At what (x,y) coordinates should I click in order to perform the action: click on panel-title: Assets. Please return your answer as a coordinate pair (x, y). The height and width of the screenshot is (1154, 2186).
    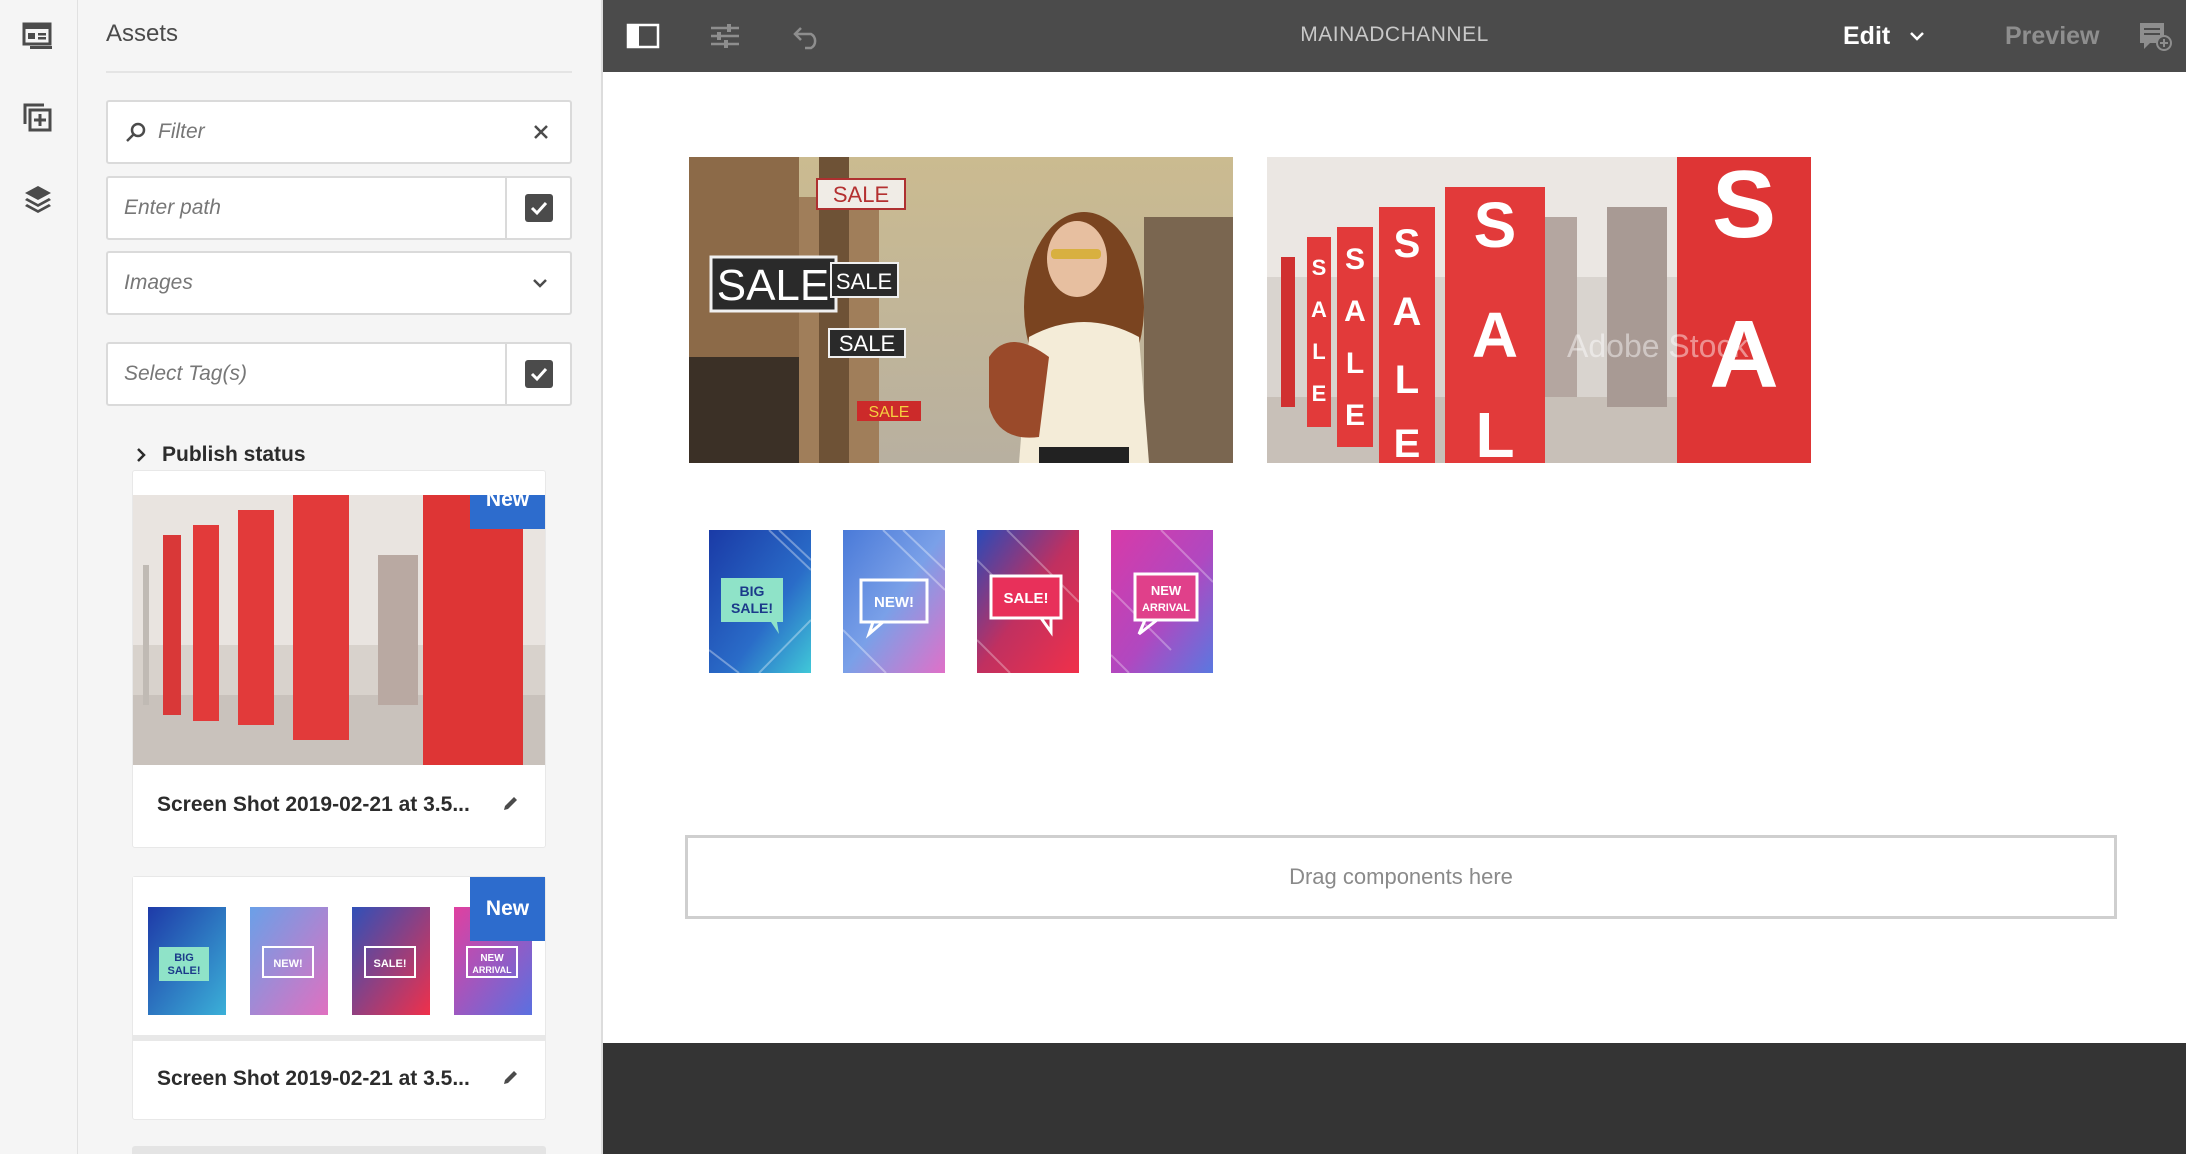
    Looking at the image, I should click on (142, 33).